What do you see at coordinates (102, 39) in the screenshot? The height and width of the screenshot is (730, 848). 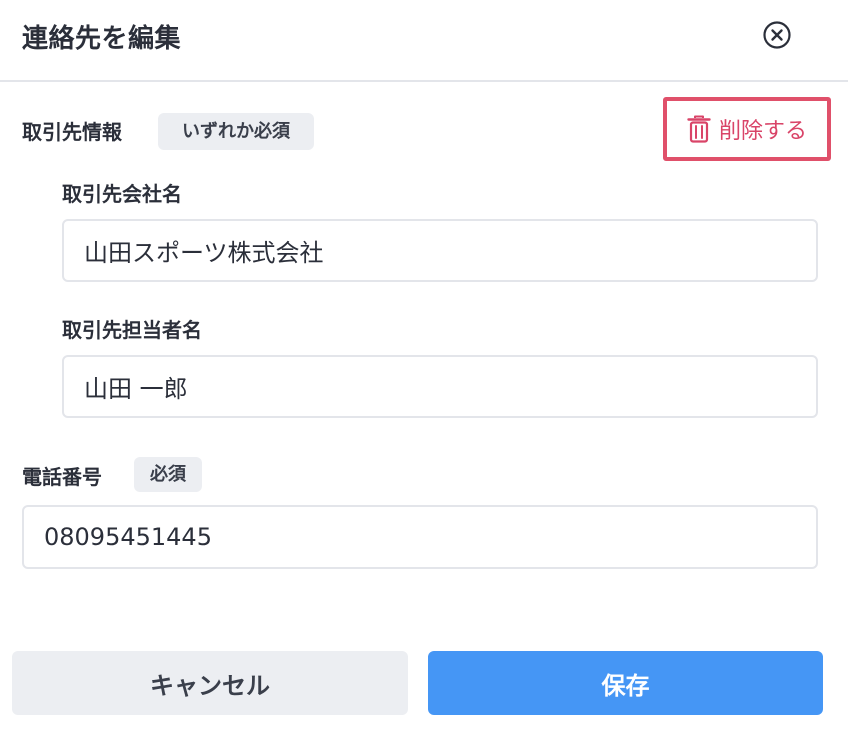 I see `dialog-title: 連絡先を編集` at bounding box center [102, 39].